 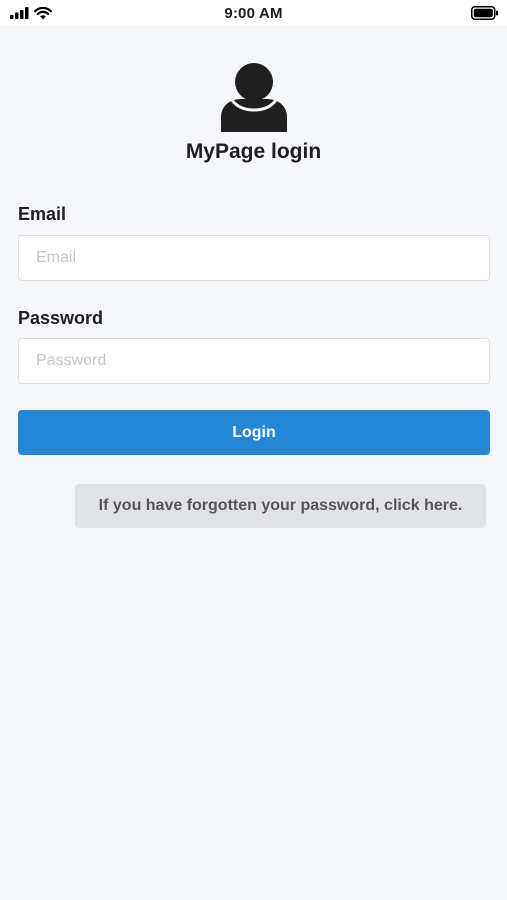 What do you see at coordinates (254, 432) in the screenshot?
I see `login-button: Login` at bounding box center [254, 432].